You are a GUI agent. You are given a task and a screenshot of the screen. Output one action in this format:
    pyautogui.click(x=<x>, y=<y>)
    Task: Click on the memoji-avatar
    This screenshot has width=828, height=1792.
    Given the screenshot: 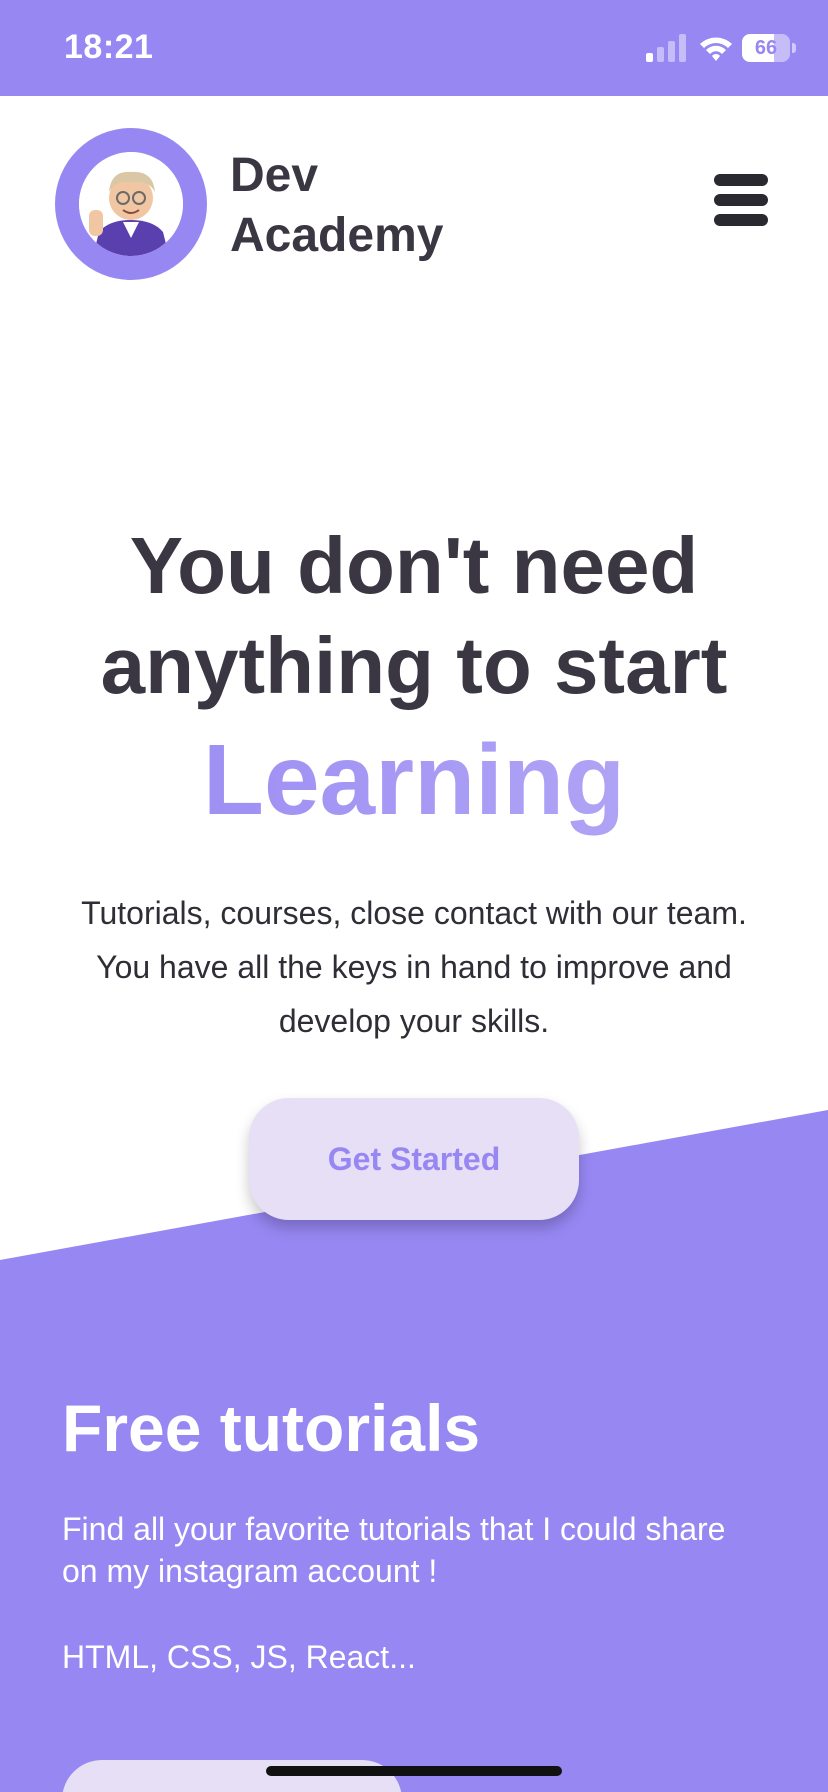 What is the action you would take?
    pyautogui.click(x=131, y=204)
    